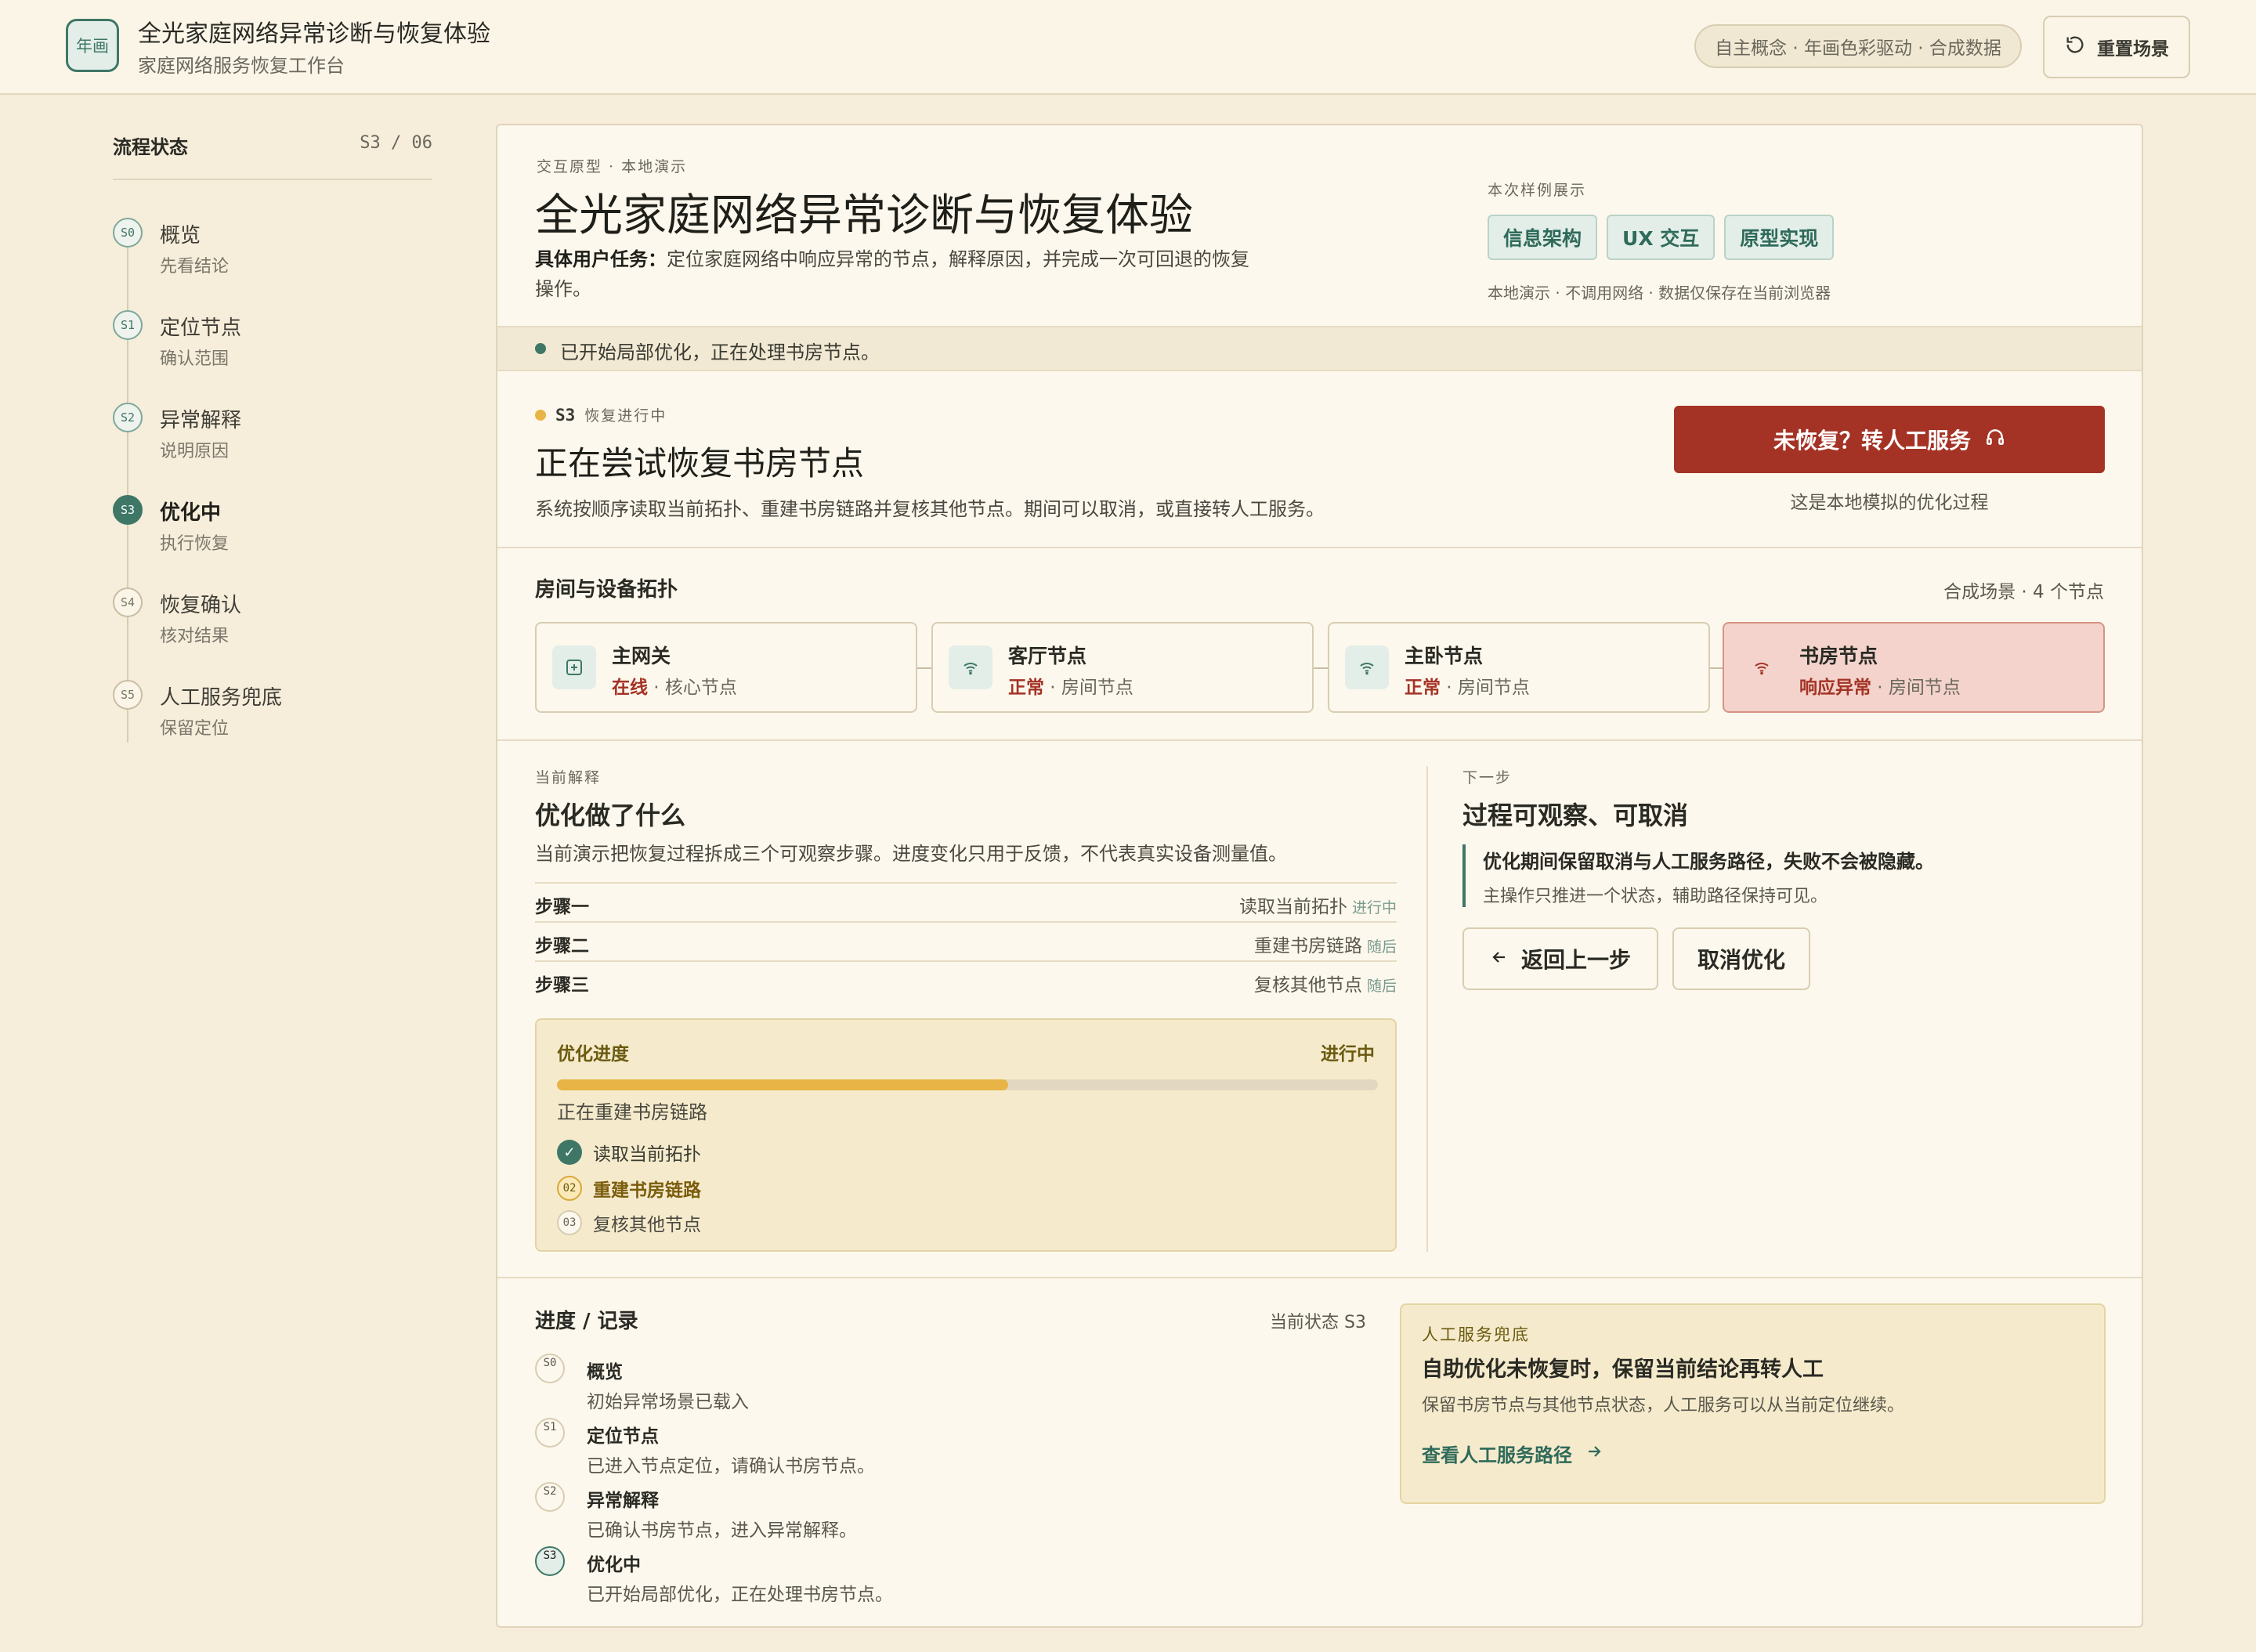 This screenshot has height=1652, width=2256. I want to click on sidebar-step-s2: S2 异常解释 说明原因, so click(269, 438).